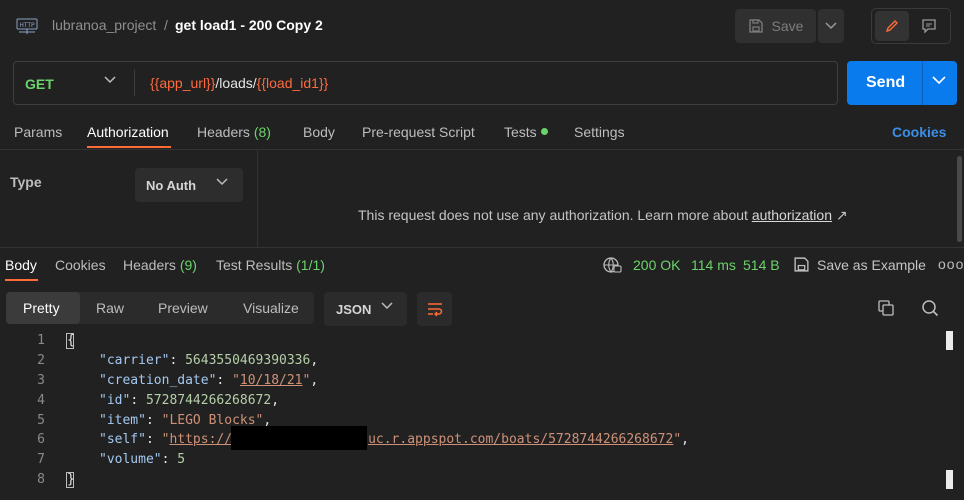 The width and height of the screenshot is (964, 500). Describe the element at coordinates (886, 308) in the screenshot. I see `copy-icon` at that location.